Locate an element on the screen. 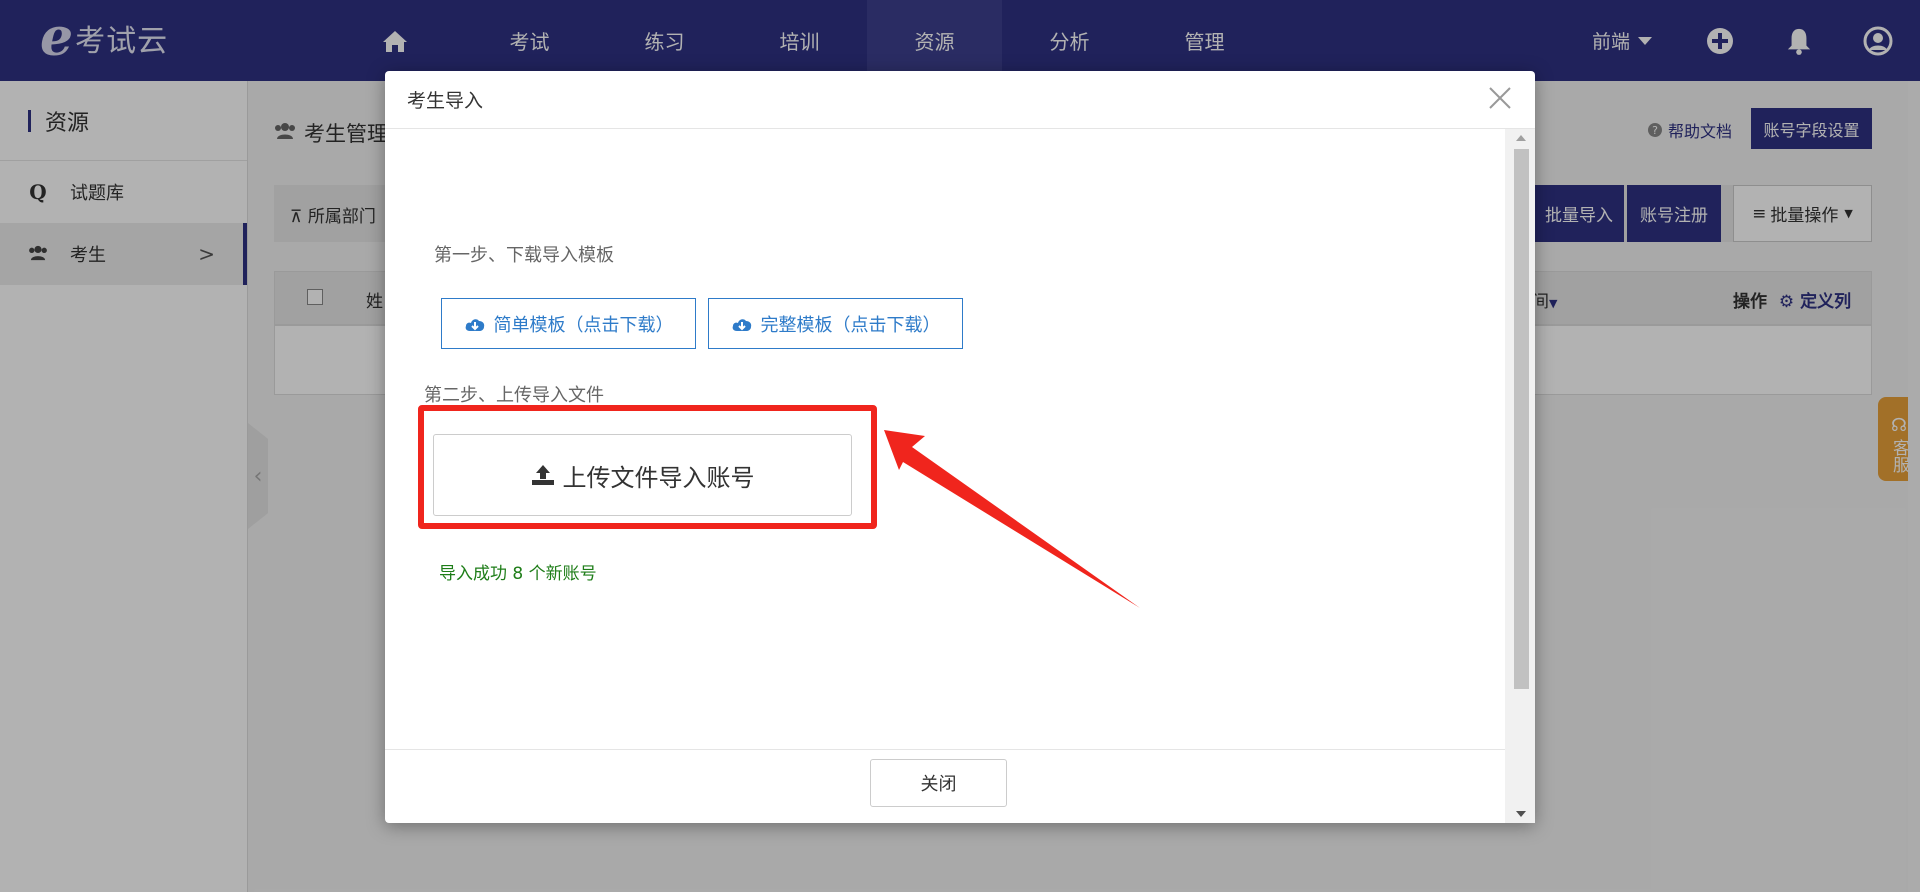  step1-label: 第一步、下载导入模板 is located at coordinates (524, 255).